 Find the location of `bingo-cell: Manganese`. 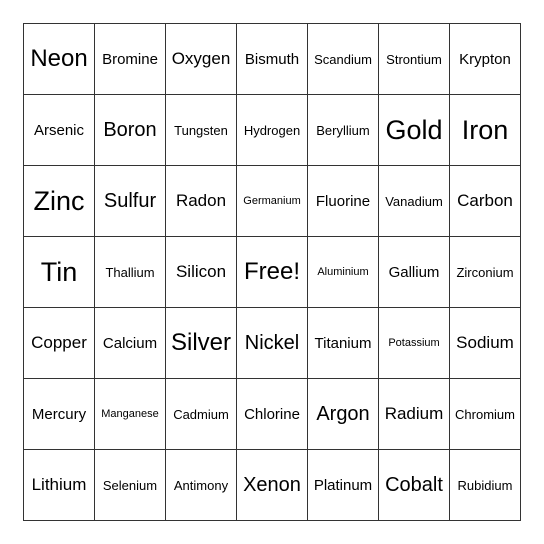

bingo-cell: Manganese is located at coordinates (130, 414).